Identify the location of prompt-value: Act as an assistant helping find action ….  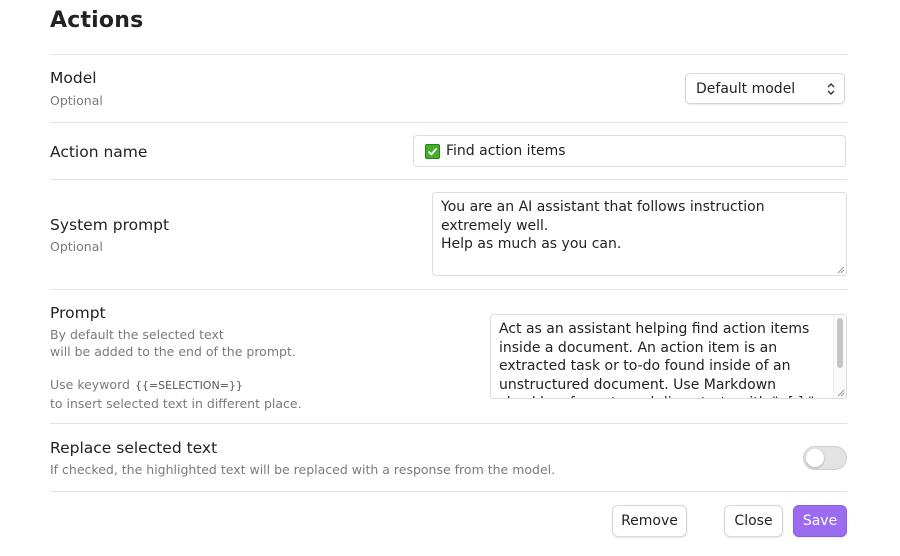
(656, 359).